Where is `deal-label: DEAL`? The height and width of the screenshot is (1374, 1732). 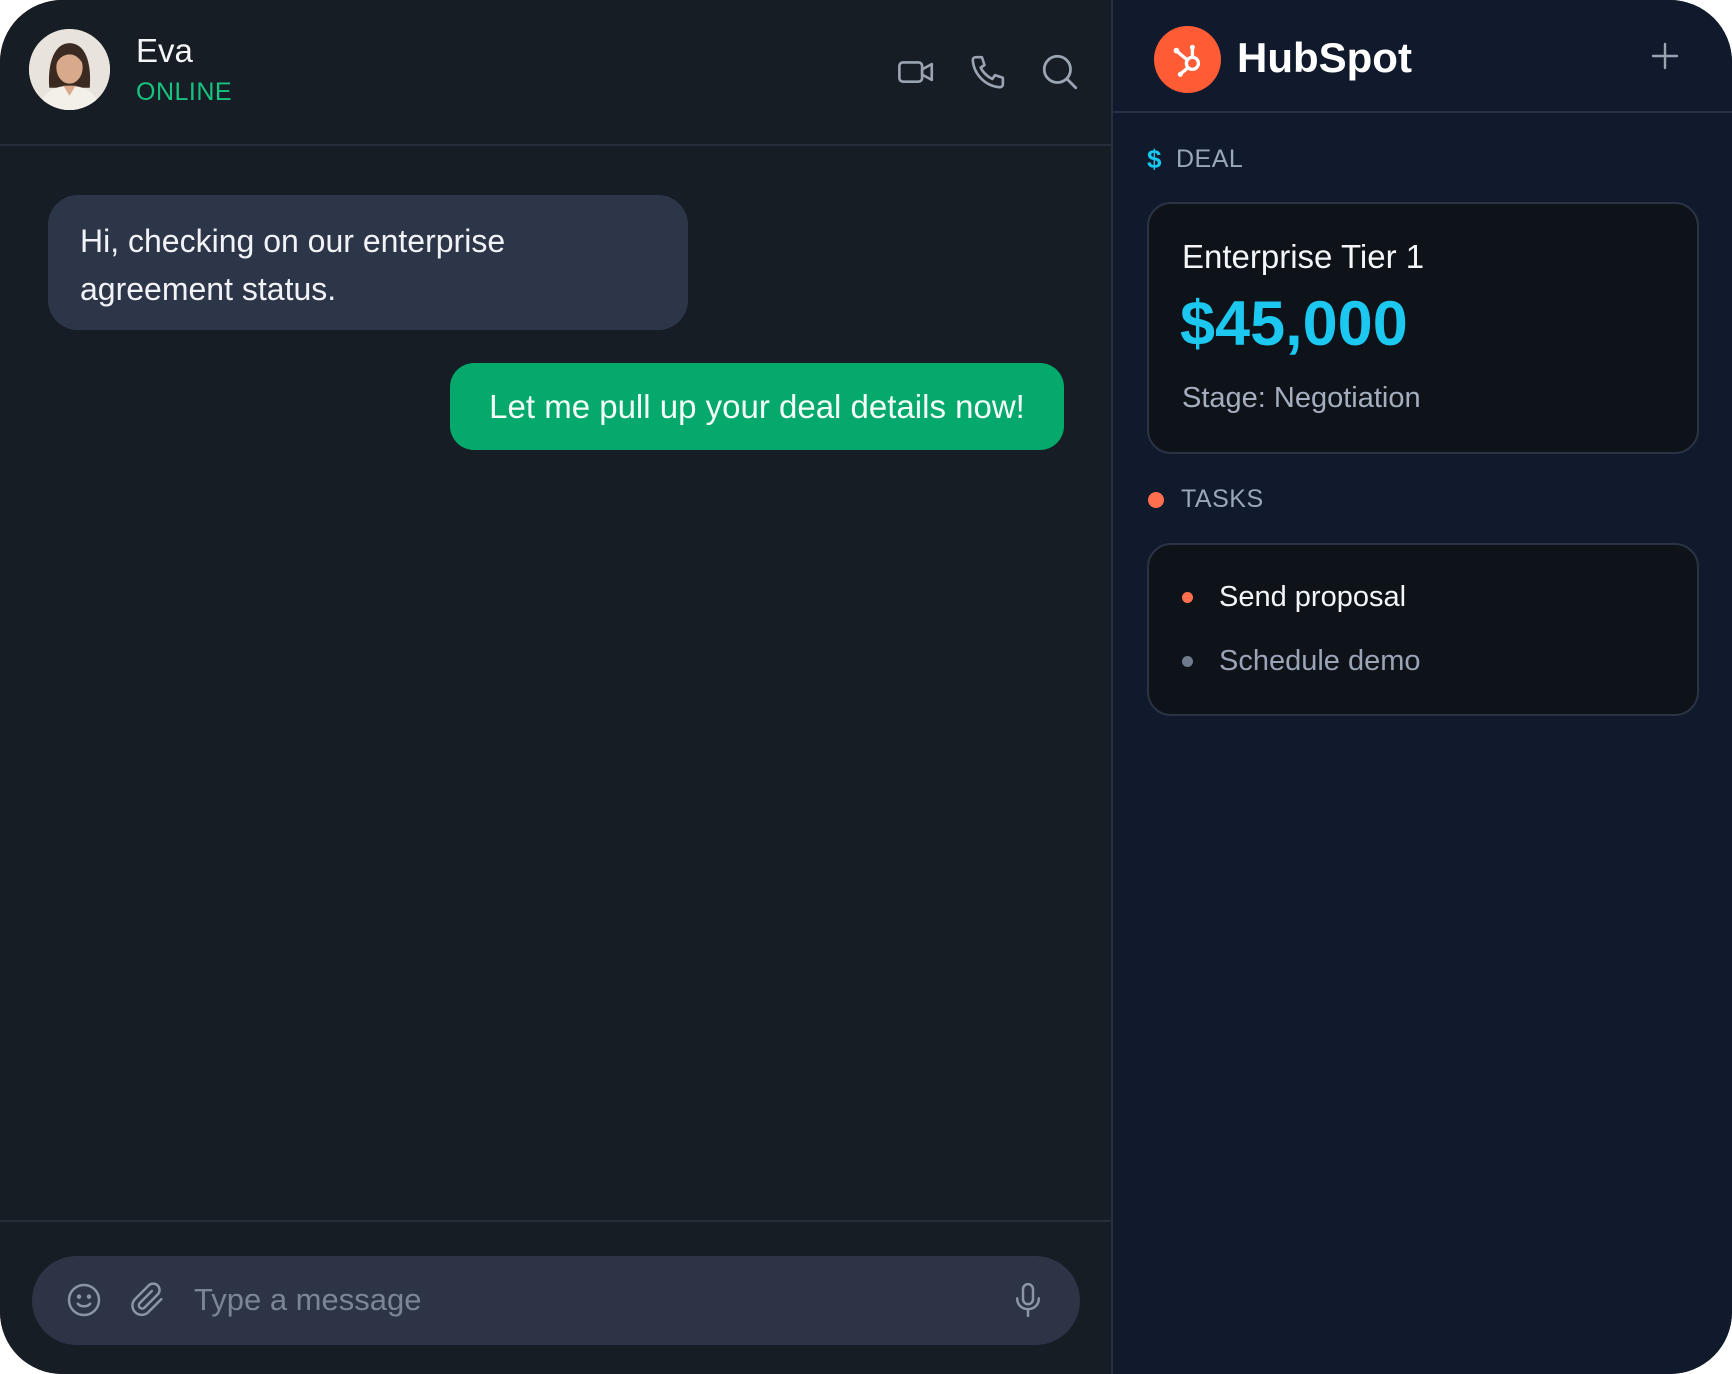
deal-label: DEAL is located at coordinates (1209, 159).